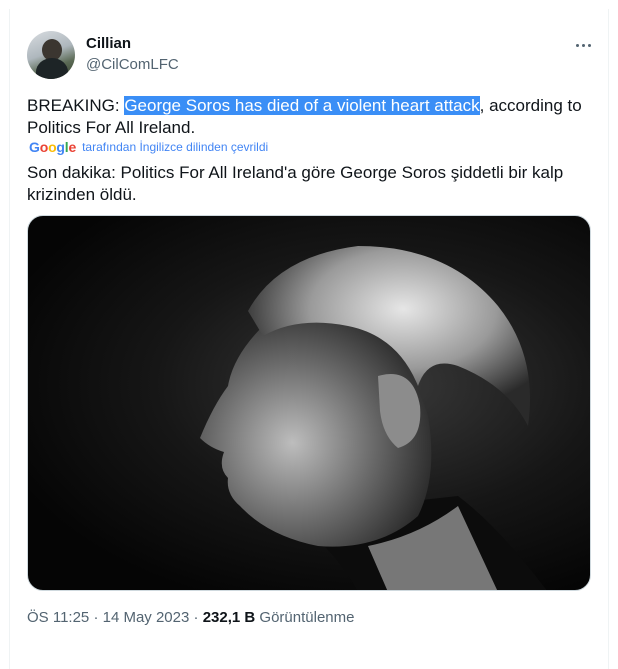  I want to click on tweet-time: ÖS 11:25, so click(58, 617).